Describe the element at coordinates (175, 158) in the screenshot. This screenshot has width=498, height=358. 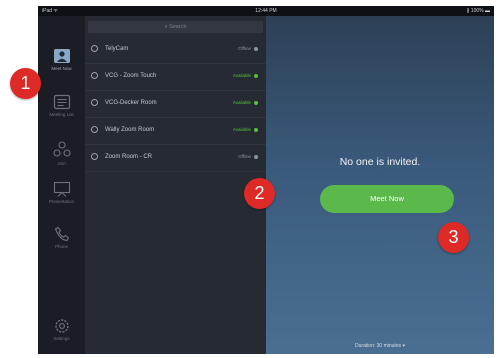
I see `list-item: Zoom Room - CR Offline` at that location.